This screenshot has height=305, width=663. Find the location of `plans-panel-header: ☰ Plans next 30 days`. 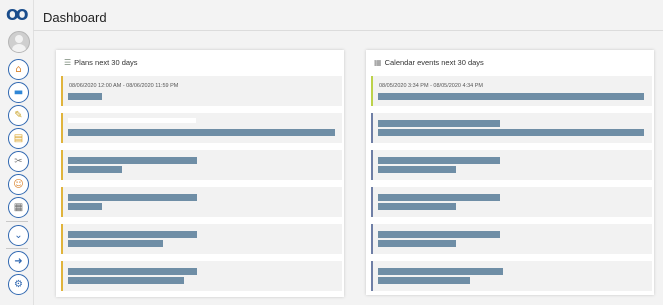

plans-panel-header: ☰ Plans next 30 days is located at coordinates (101, 62).